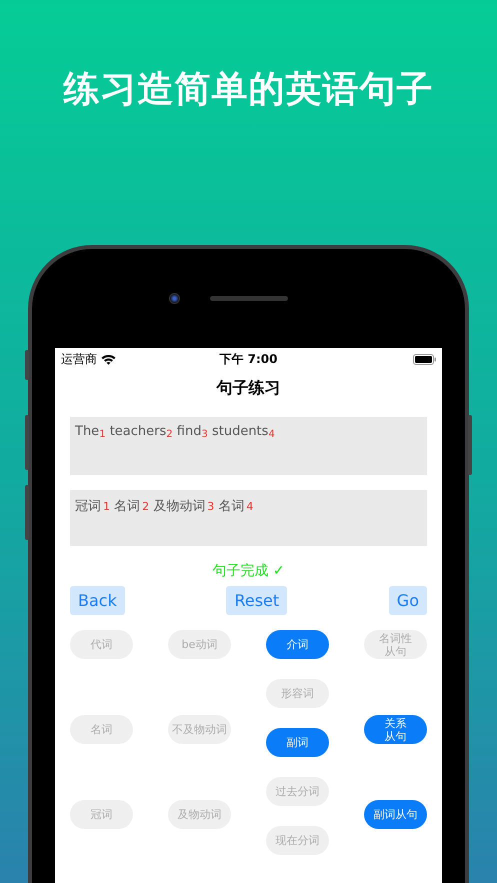 Image resolution: width=497 pixels, height=883 pixels. Describe the element at coordinates (108, 359) in the screenshot. I see `wifi-icon` at that location.